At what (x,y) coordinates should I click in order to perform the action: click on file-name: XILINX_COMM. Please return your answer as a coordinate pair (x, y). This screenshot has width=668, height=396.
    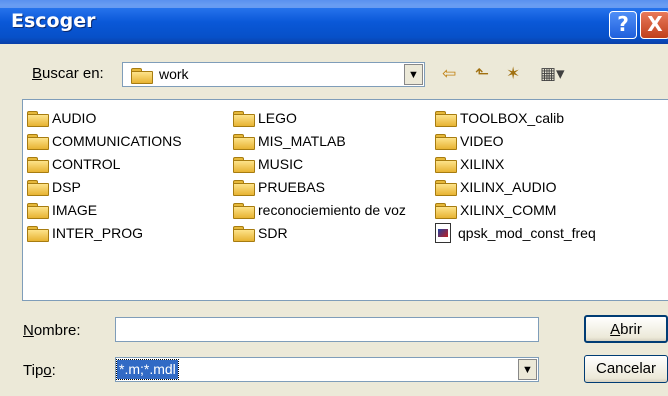
    Looking at the image, I should click on (508, 210).